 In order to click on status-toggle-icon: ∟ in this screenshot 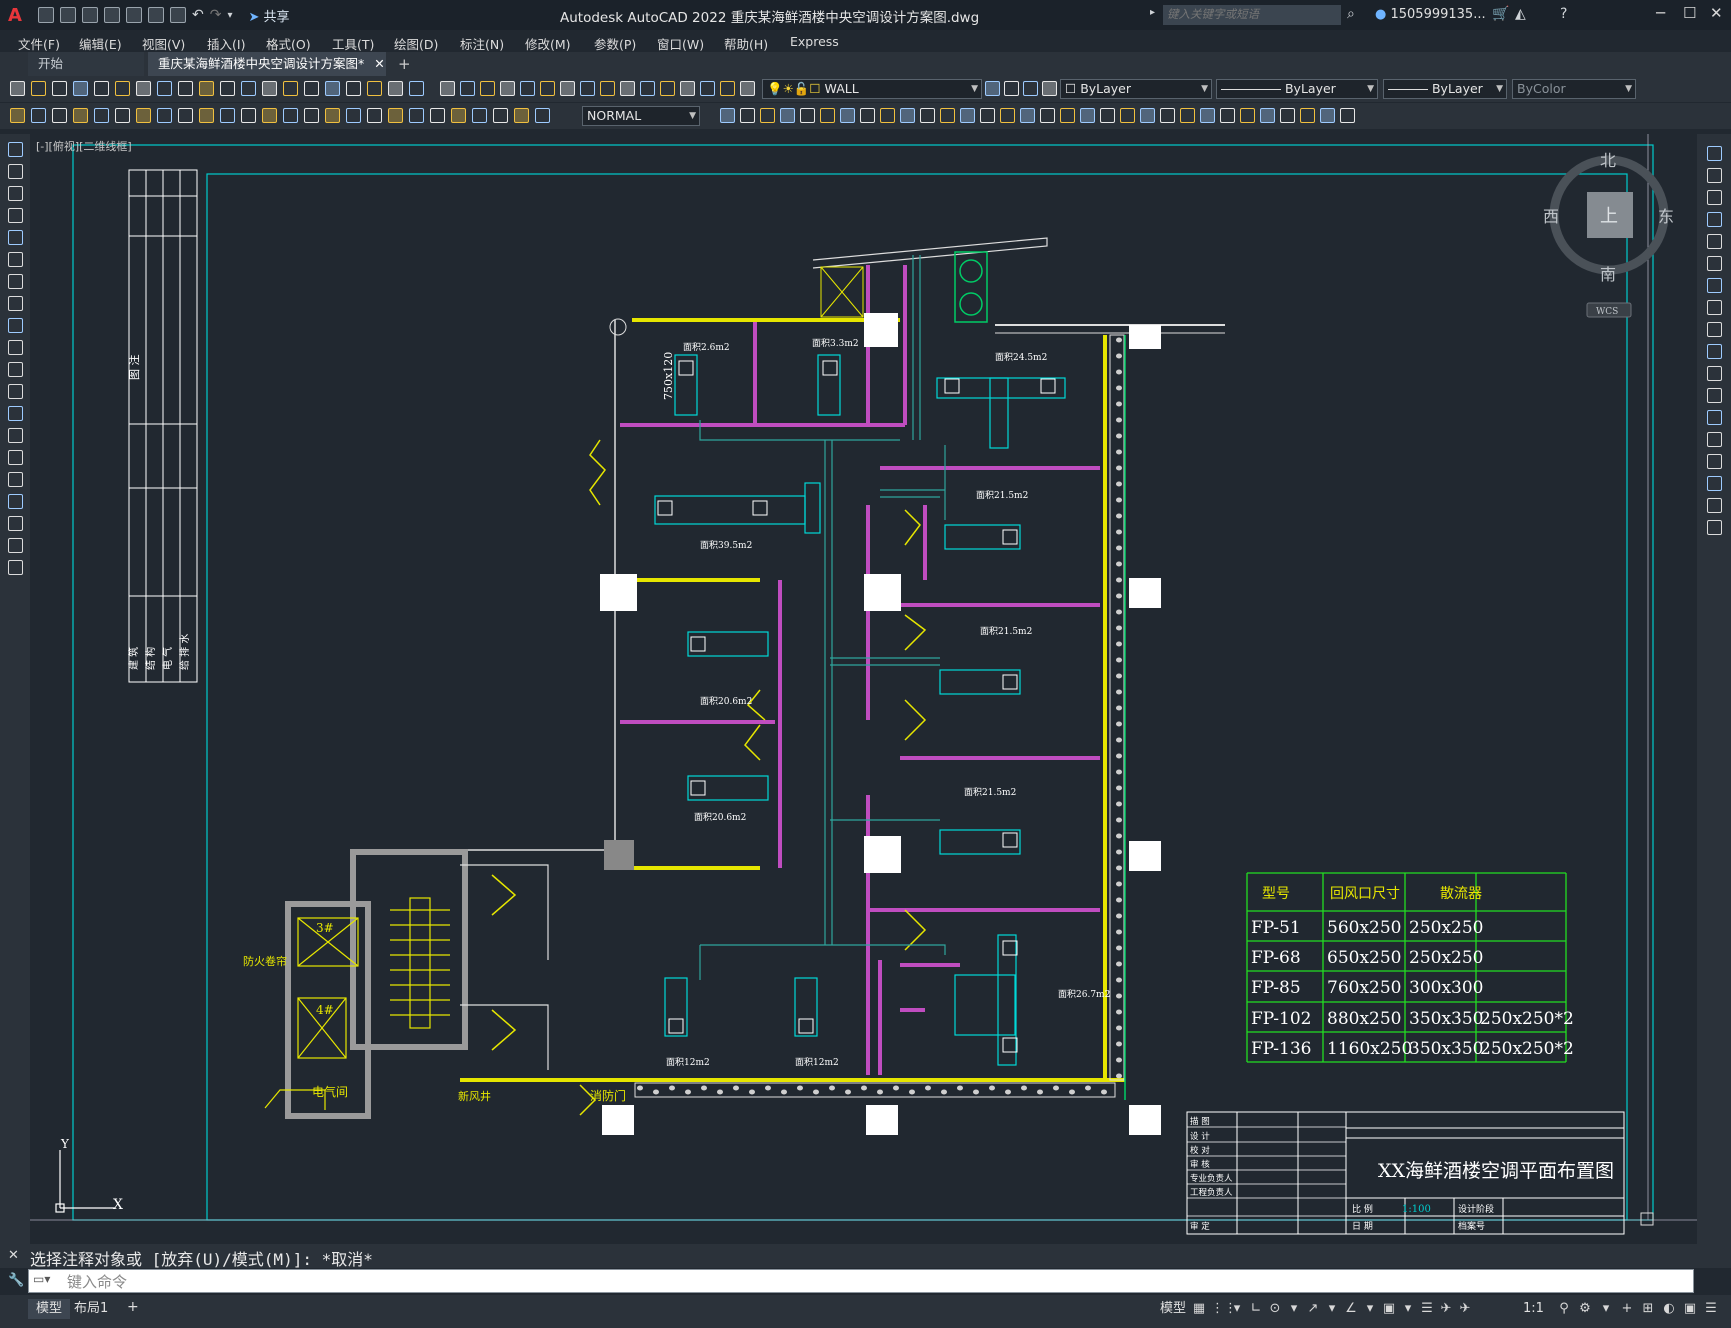, I will do `click(1256, 1309)`.